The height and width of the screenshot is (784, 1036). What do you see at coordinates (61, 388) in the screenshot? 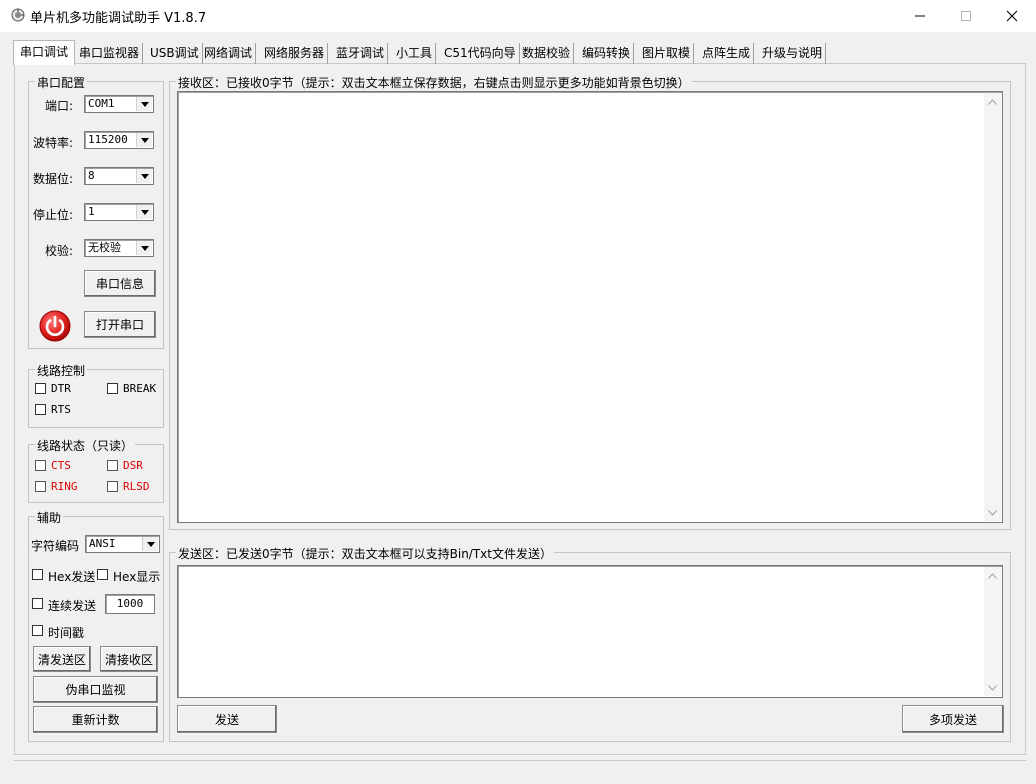
I see `dtr-label: DTR` at bounding box center [61, 388].